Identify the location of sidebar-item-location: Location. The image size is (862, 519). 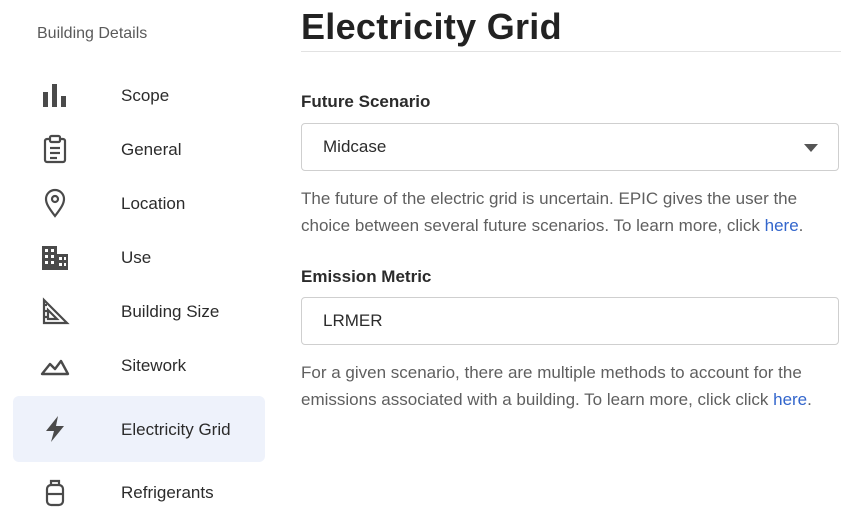
(139, 203).